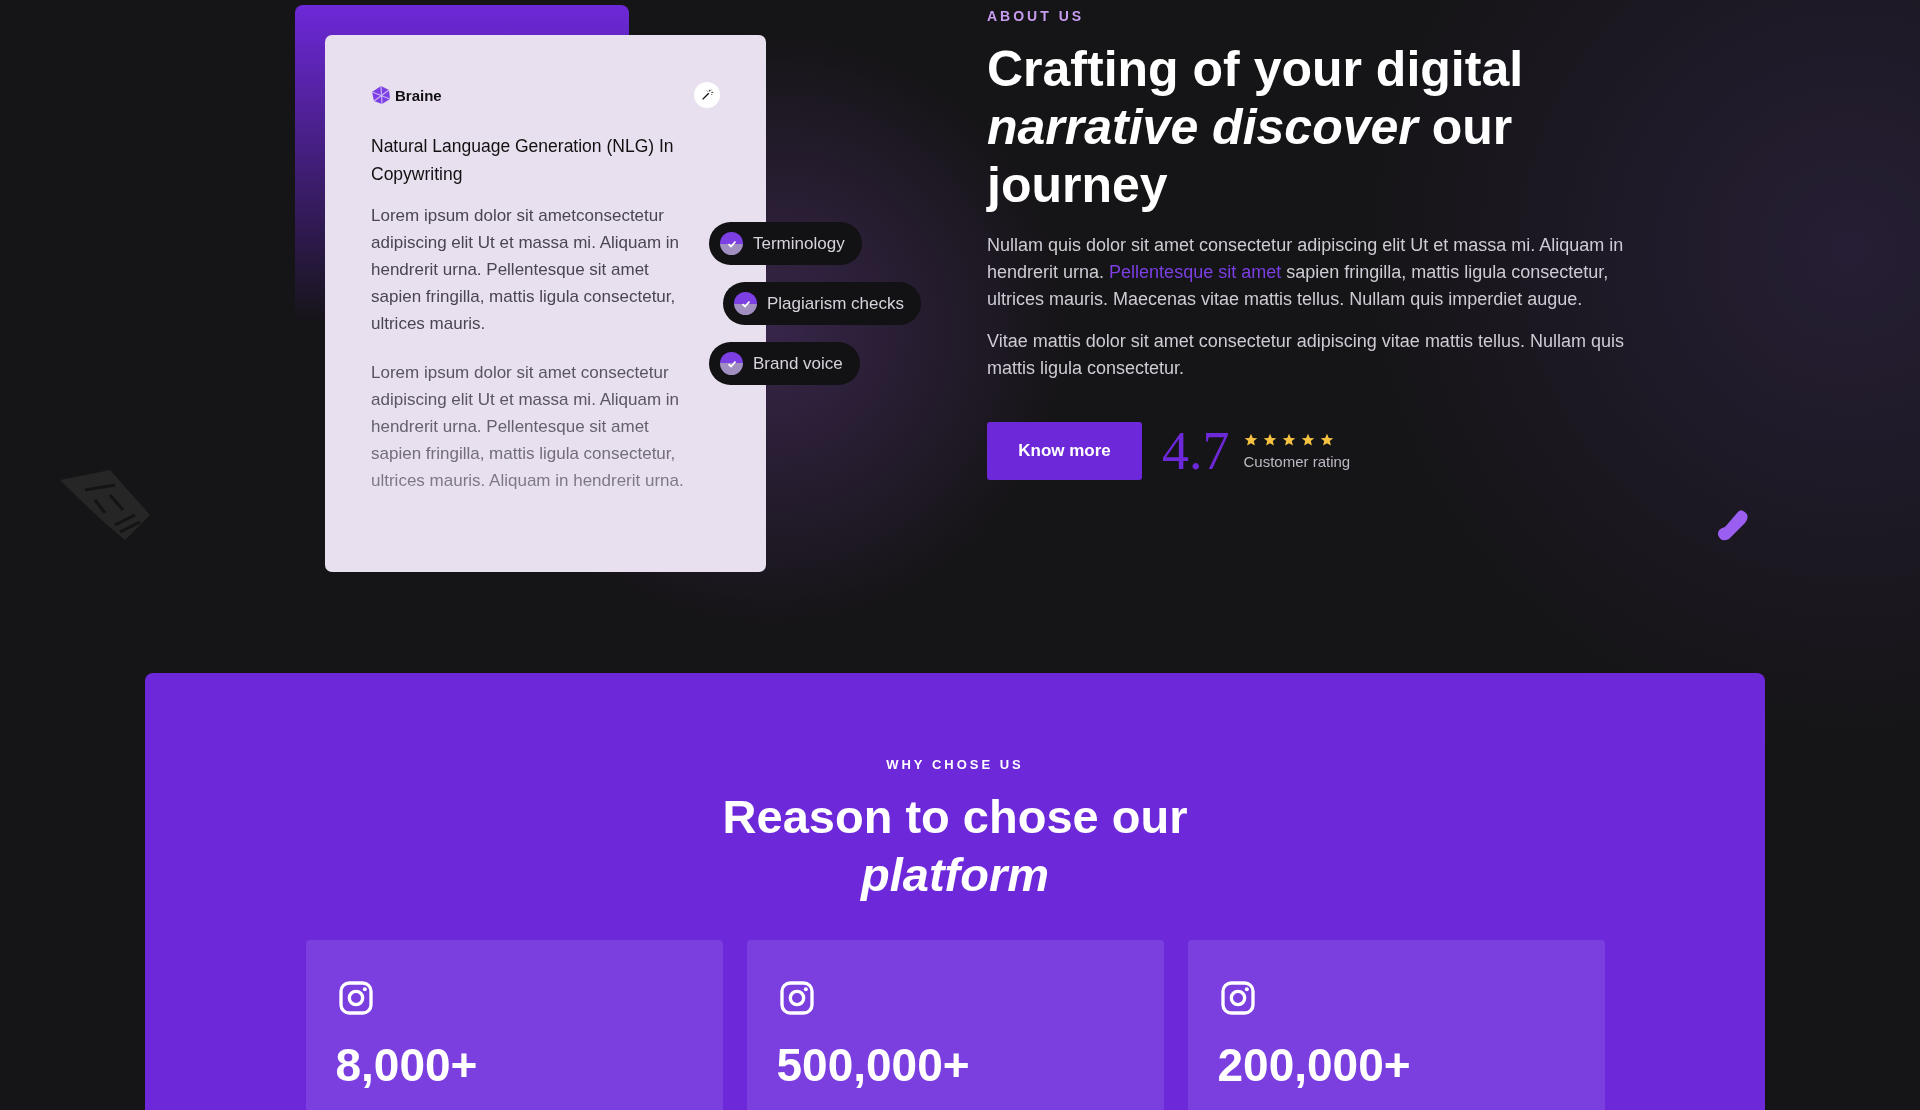 This screenshot has height=1110, width=1920. I want to click on magic-wand-icon, so click(707, 95).